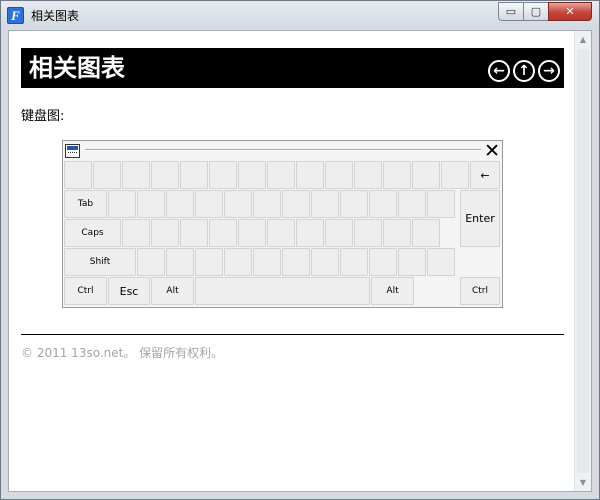 Image resolution: width=600 pixels, height=500 pixels. Describe the element at coordinates (583, 39) in the screenshot. I see `scroll-up-icon: ▲` at that location.